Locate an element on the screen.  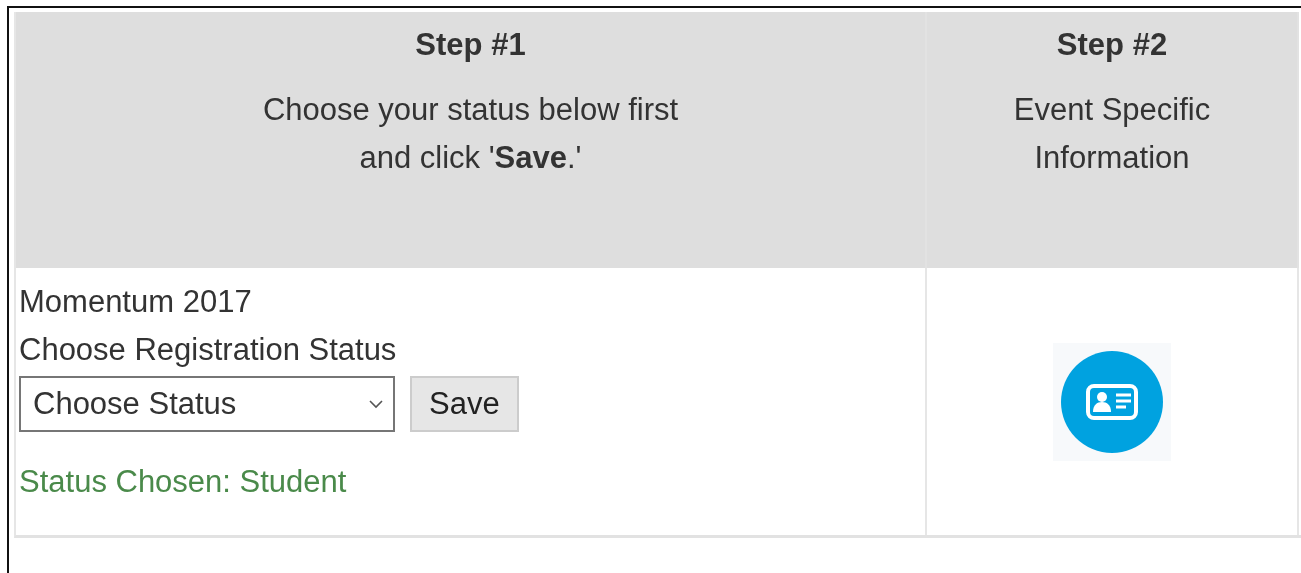
id-card-icon is located at coordinates (1112, 401).